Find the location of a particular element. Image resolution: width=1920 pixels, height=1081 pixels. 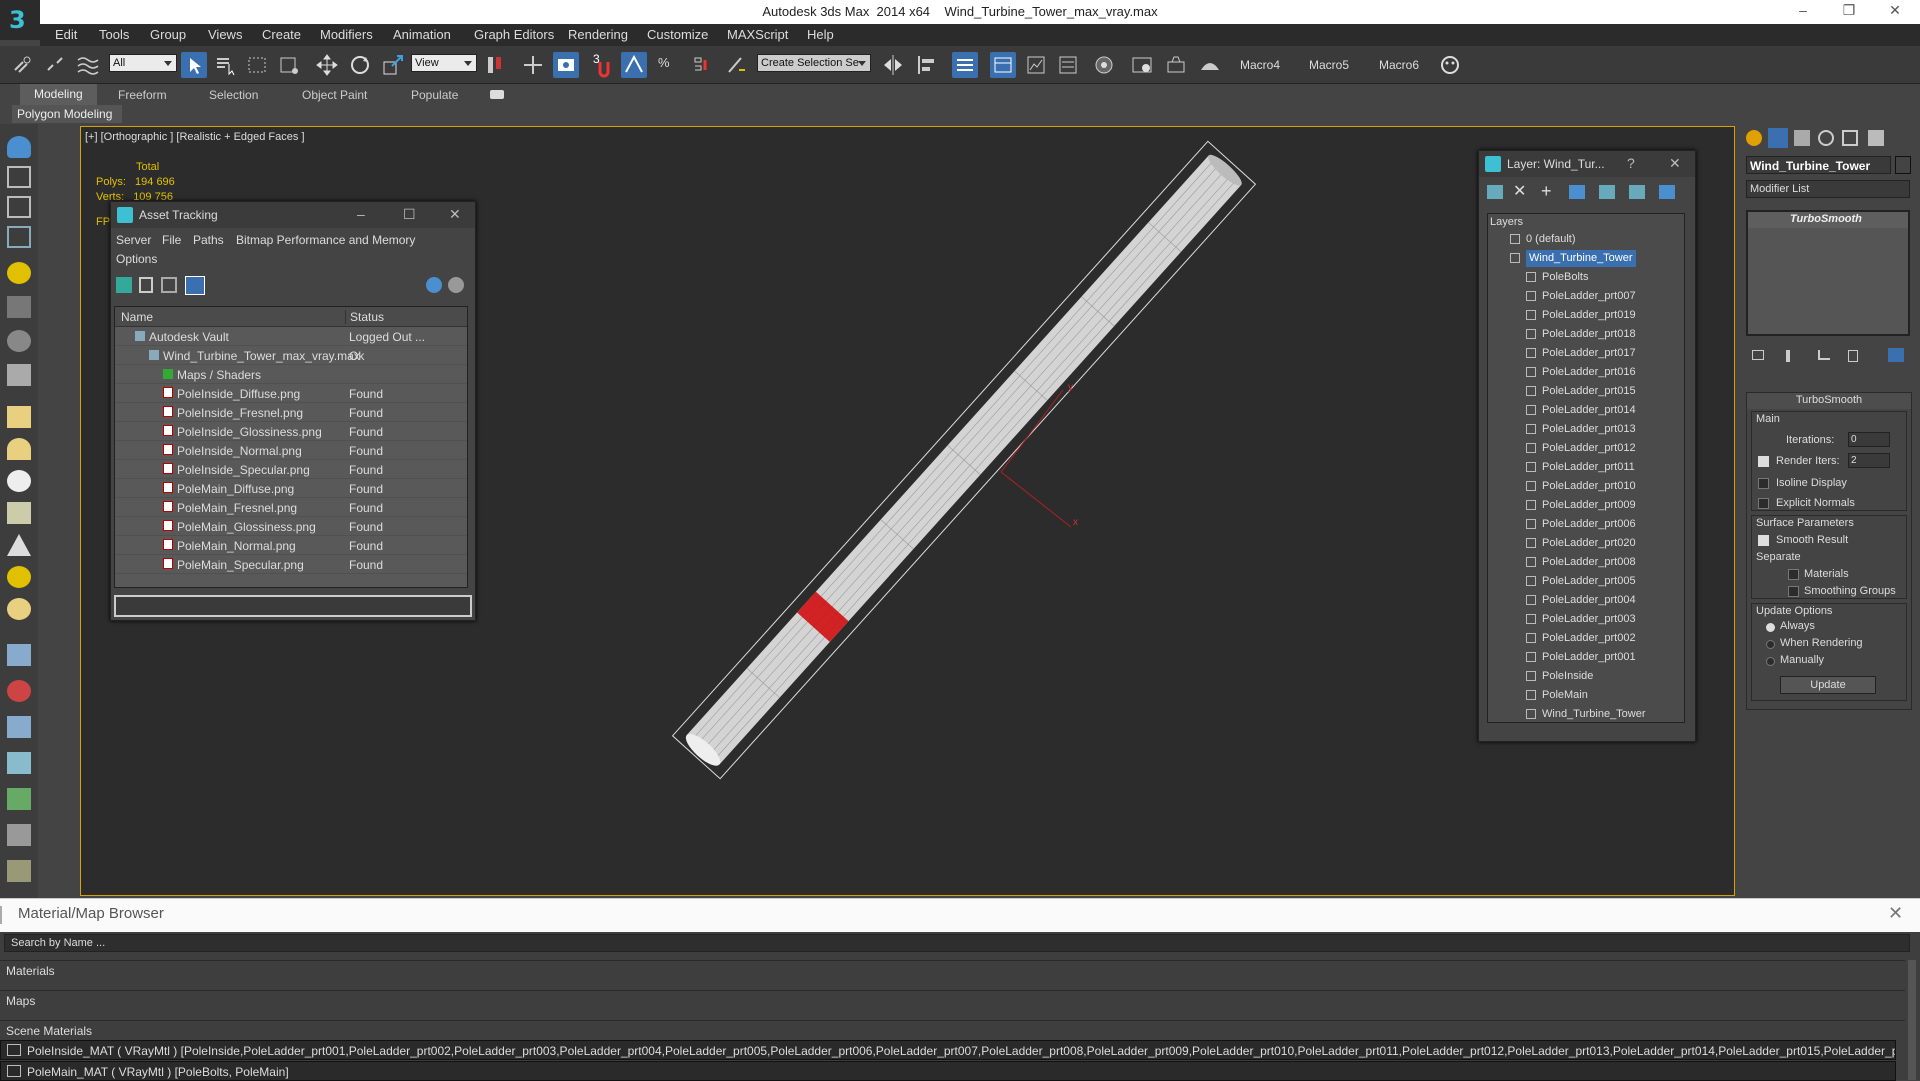

menu-modifiers: Modifiers is located at coordinates (346, 34).